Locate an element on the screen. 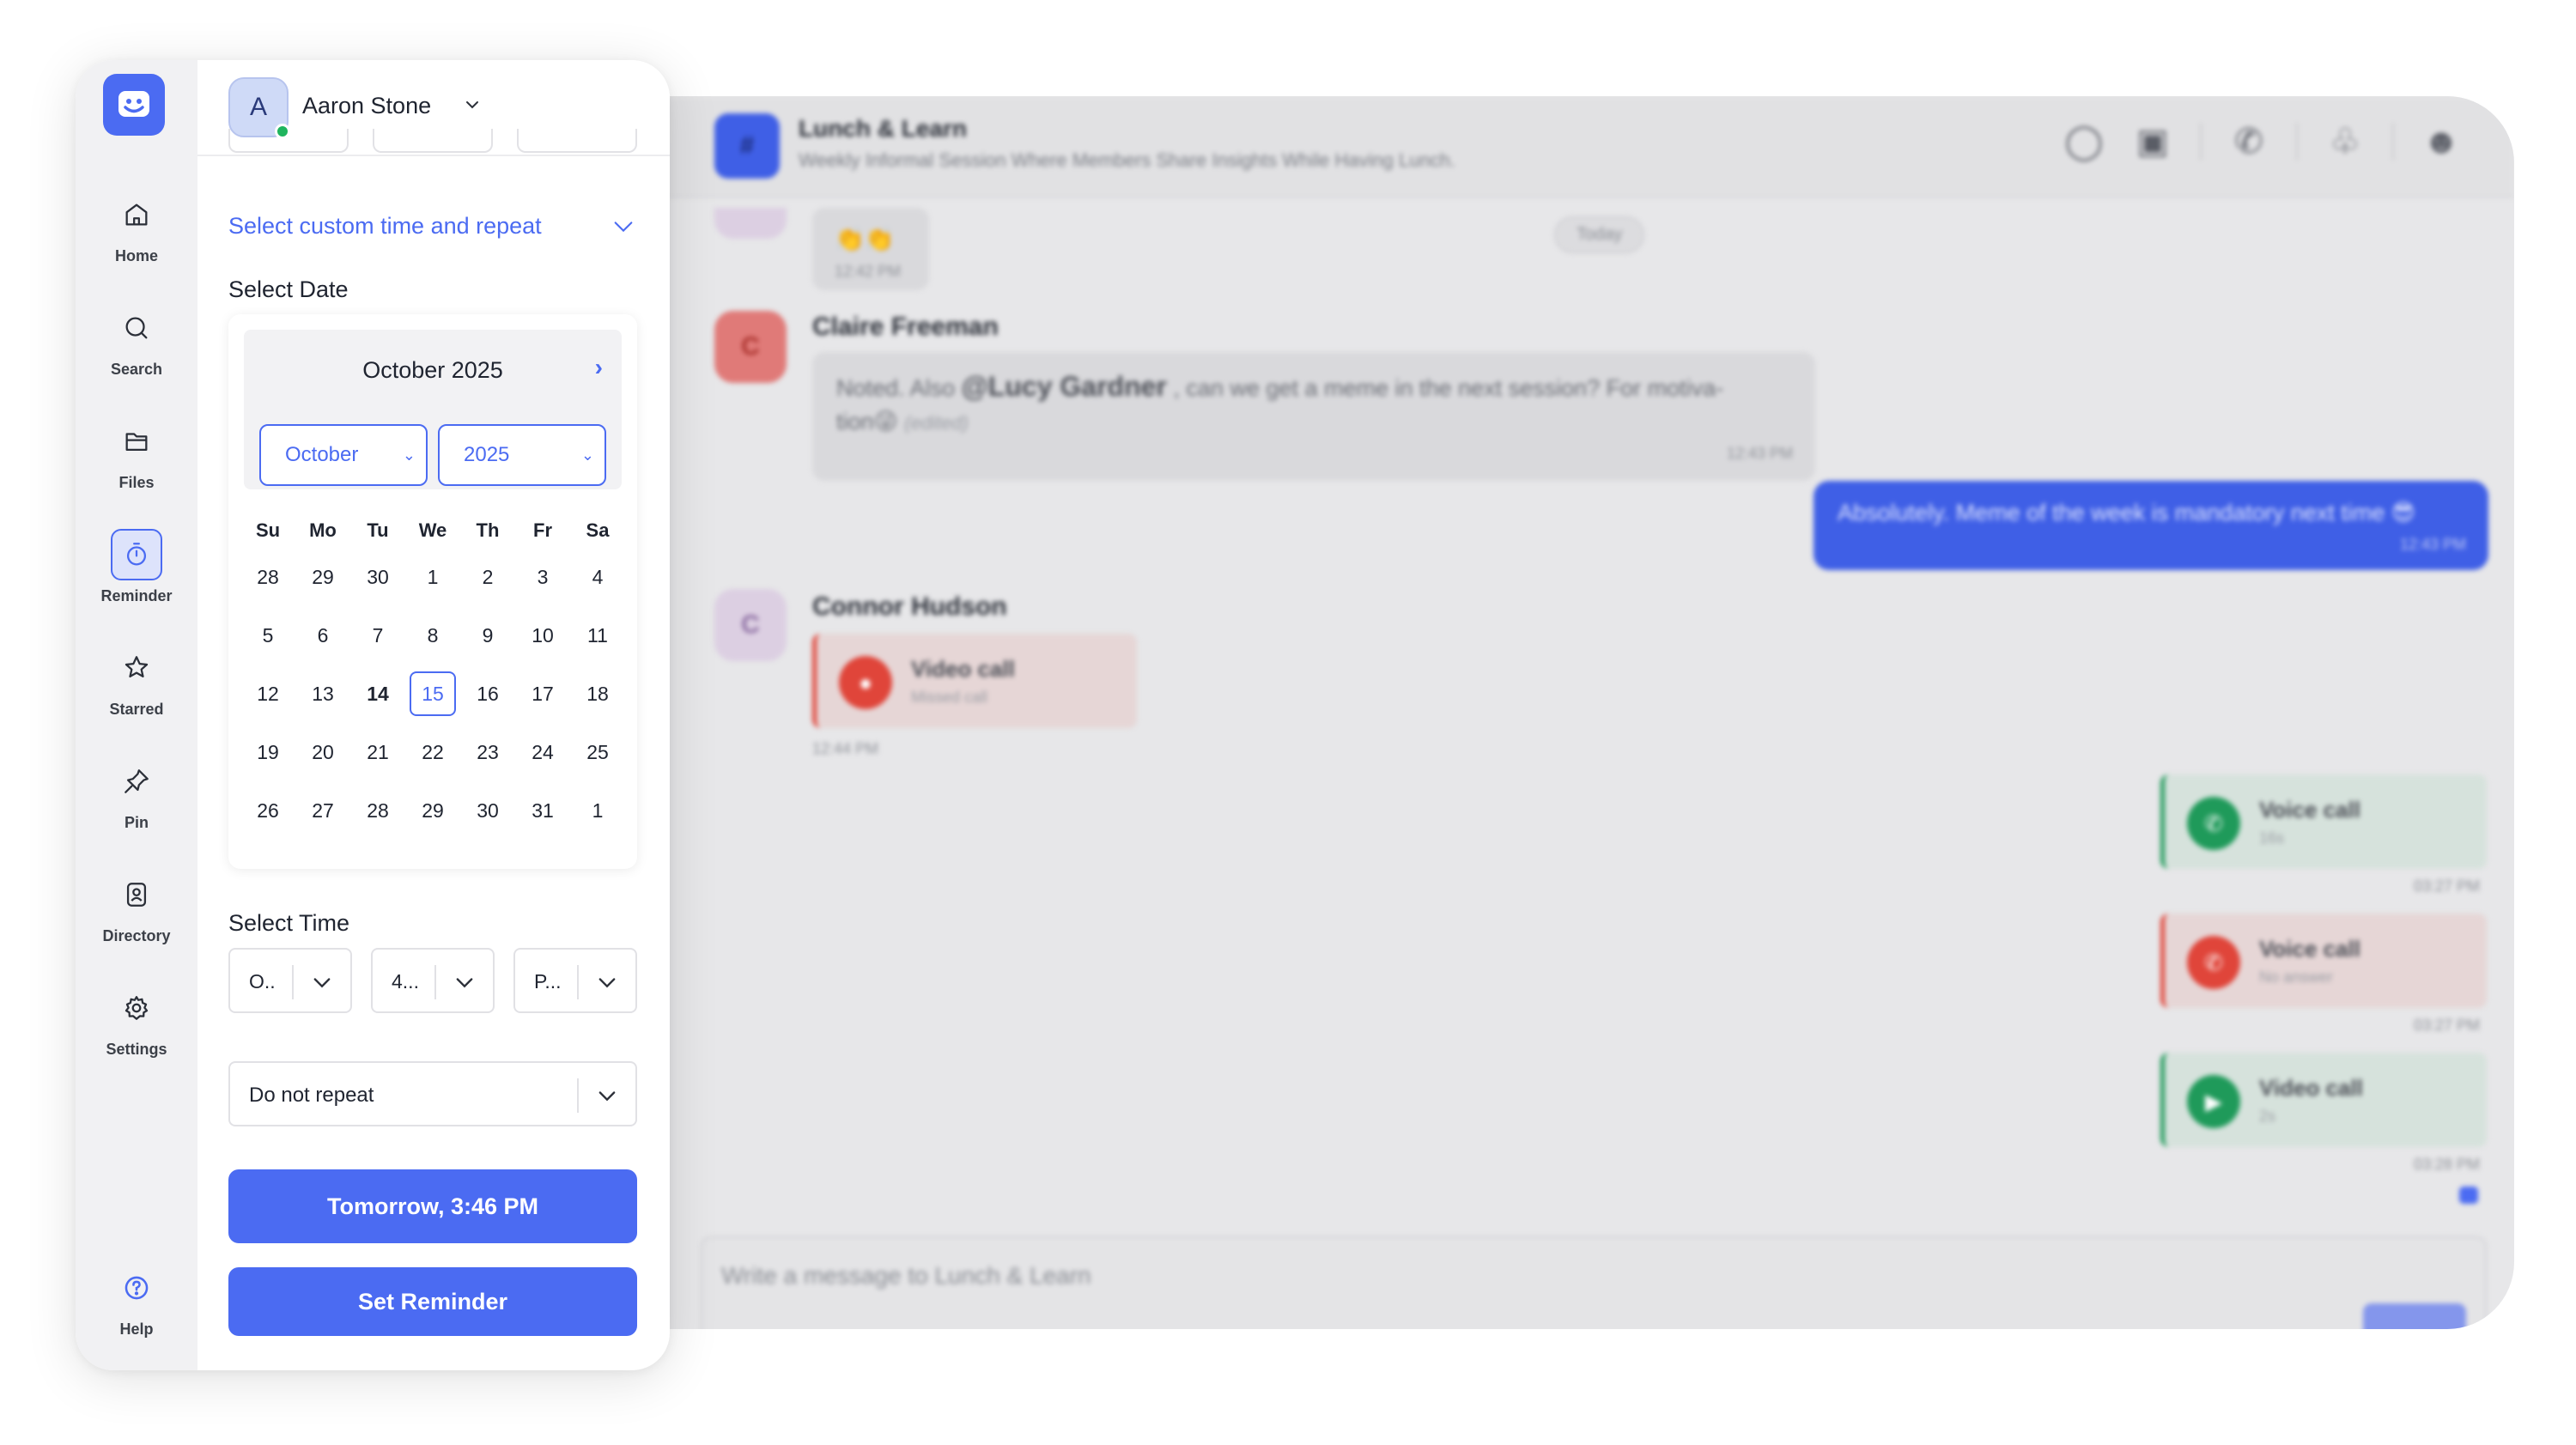  calendar-day-selected: 15 is located at coordinates (432, 693).